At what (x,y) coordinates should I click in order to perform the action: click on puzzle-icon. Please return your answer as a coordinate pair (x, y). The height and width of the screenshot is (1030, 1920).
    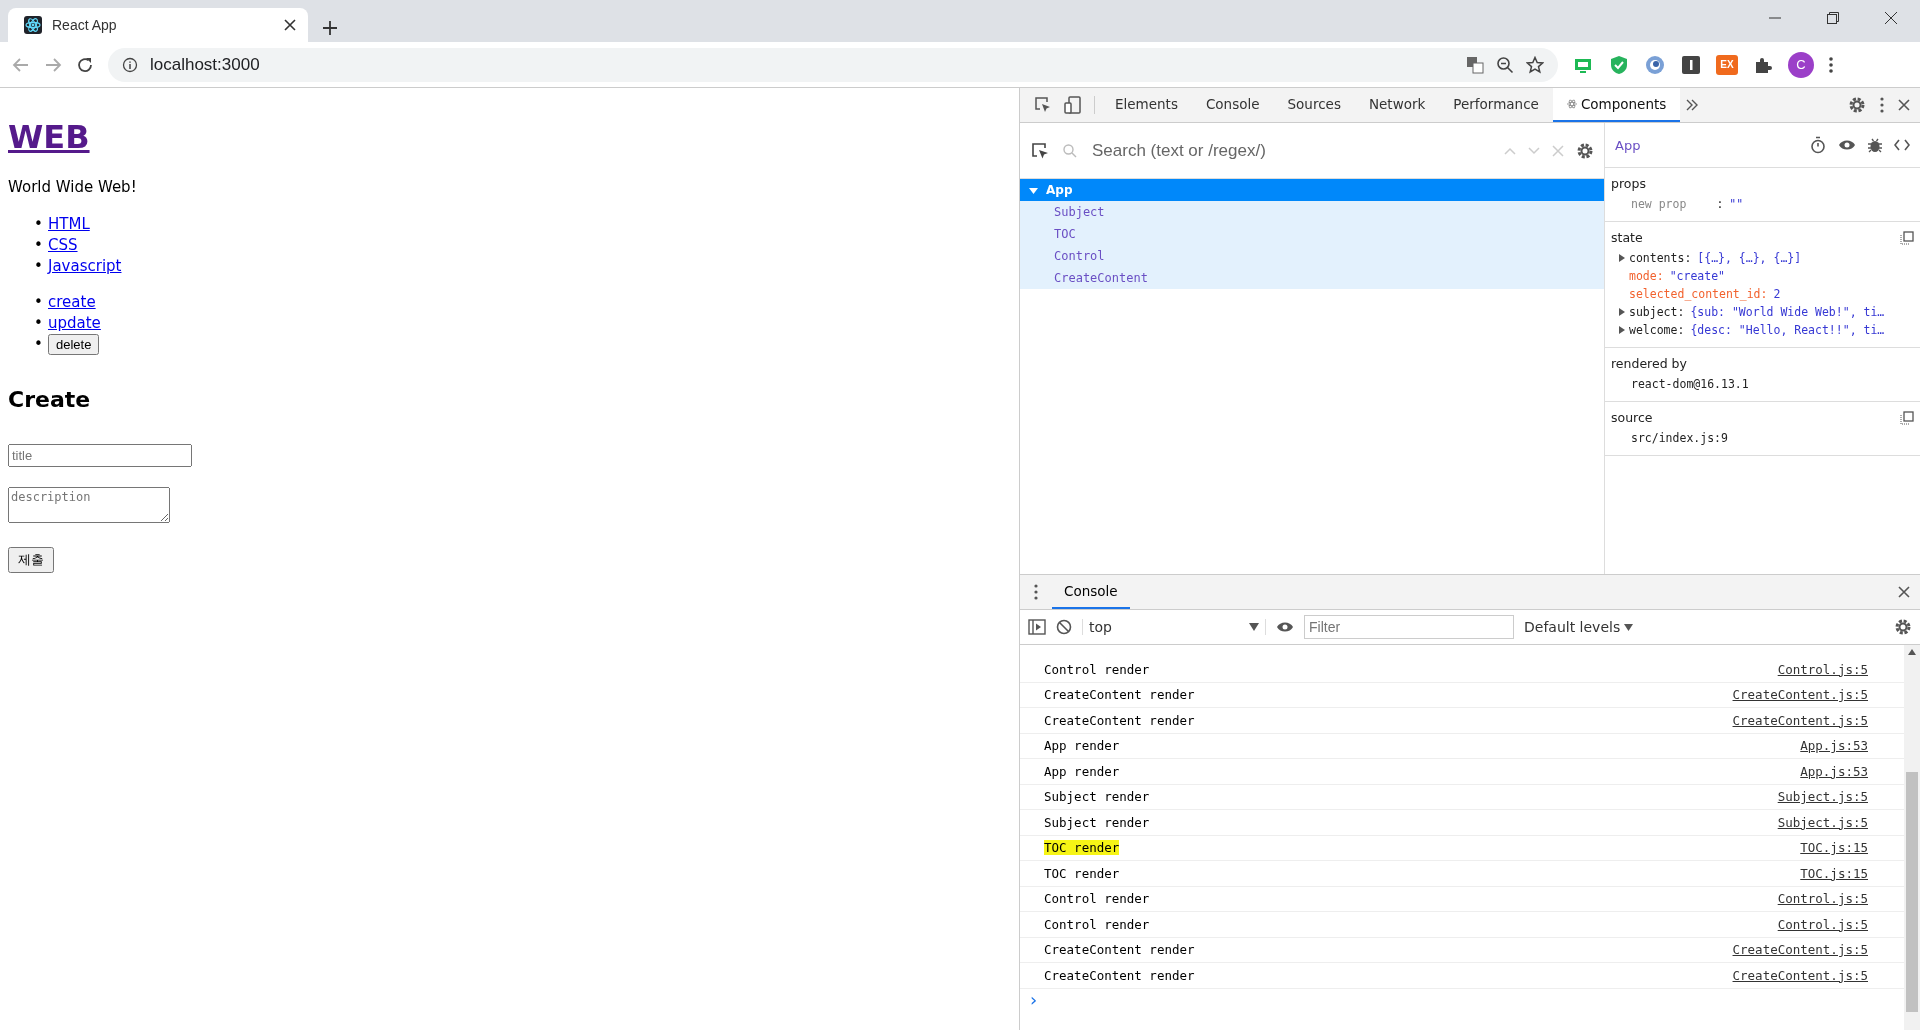
    Looking at the image, I should click on (1763, 64).